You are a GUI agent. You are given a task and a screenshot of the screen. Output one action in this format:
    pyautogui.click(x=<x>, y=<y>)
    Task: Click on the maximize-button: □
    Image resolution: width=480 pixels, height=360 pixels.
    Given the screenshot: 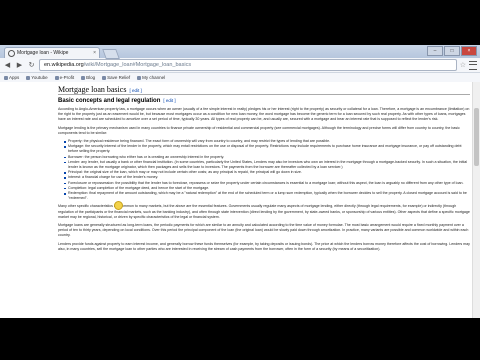 What is the action you would take?
    pyautogui.click(x=452, y=51)
    